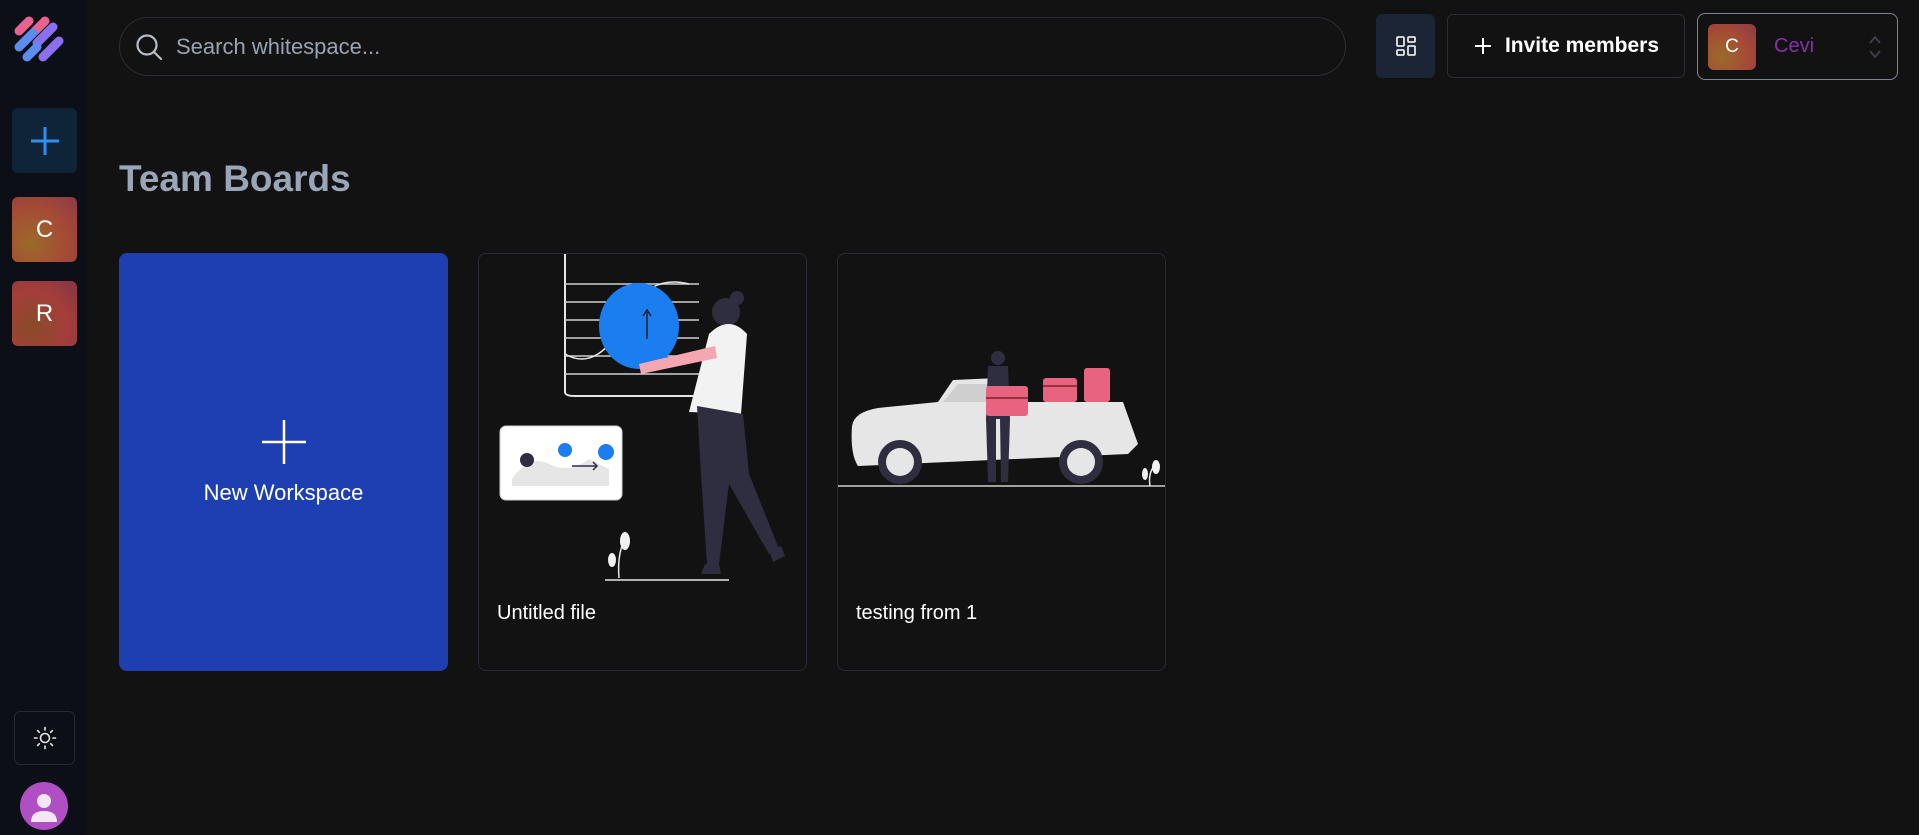 This screenshot has height=835, width=1919. I want to click on workspace-avatar-r: R, so click(44, 313).